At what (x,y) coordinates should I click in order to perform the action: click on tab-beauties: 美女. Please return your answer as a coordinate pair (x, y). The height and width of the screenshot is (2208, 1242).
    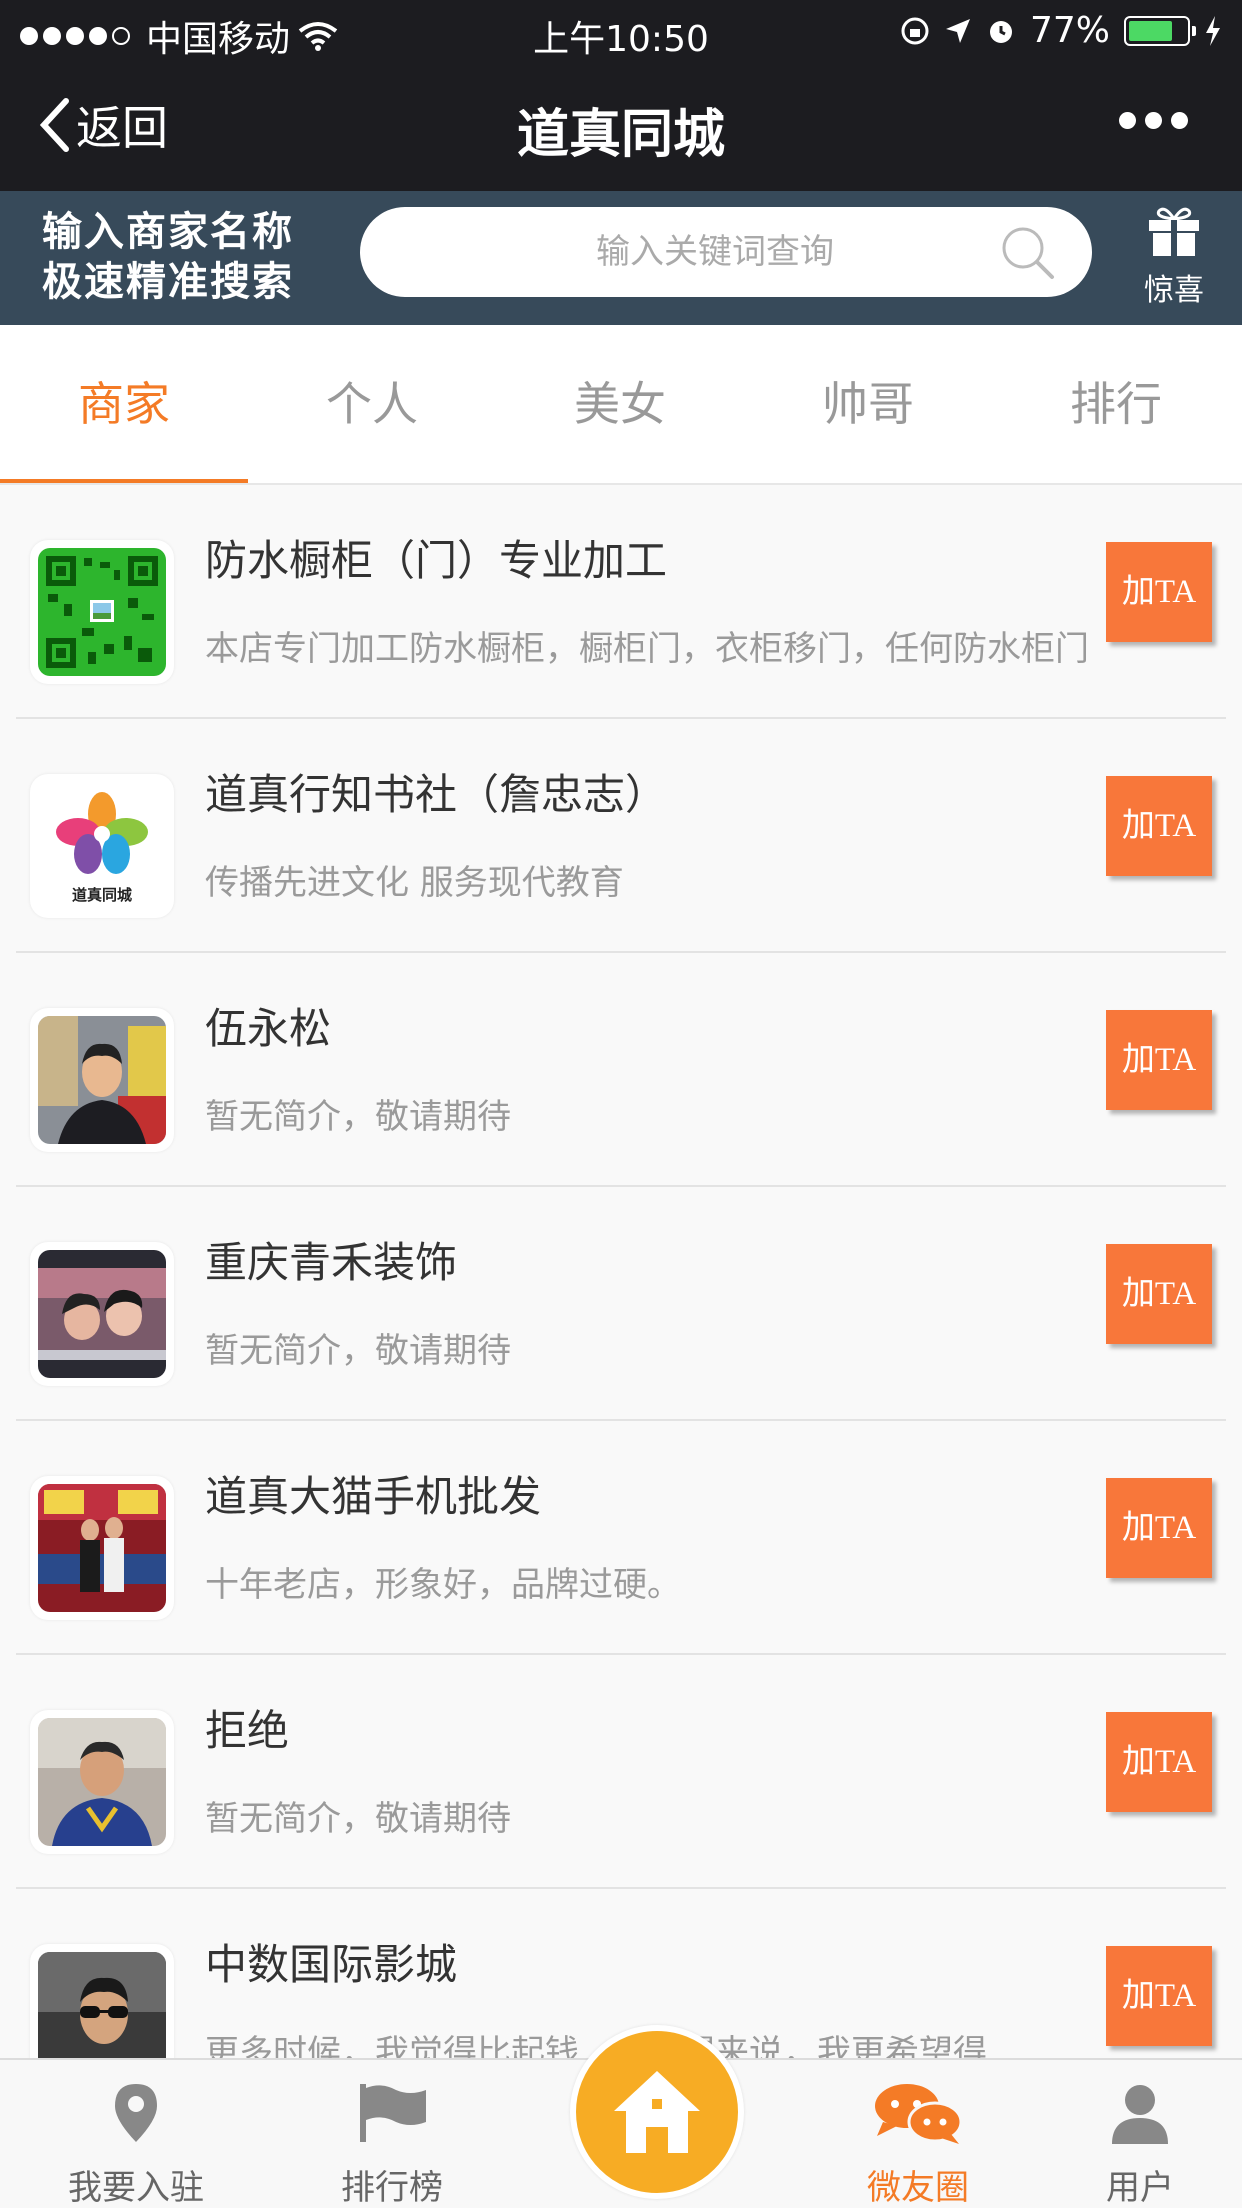
    Looking at the image, I should click on (620, 404).